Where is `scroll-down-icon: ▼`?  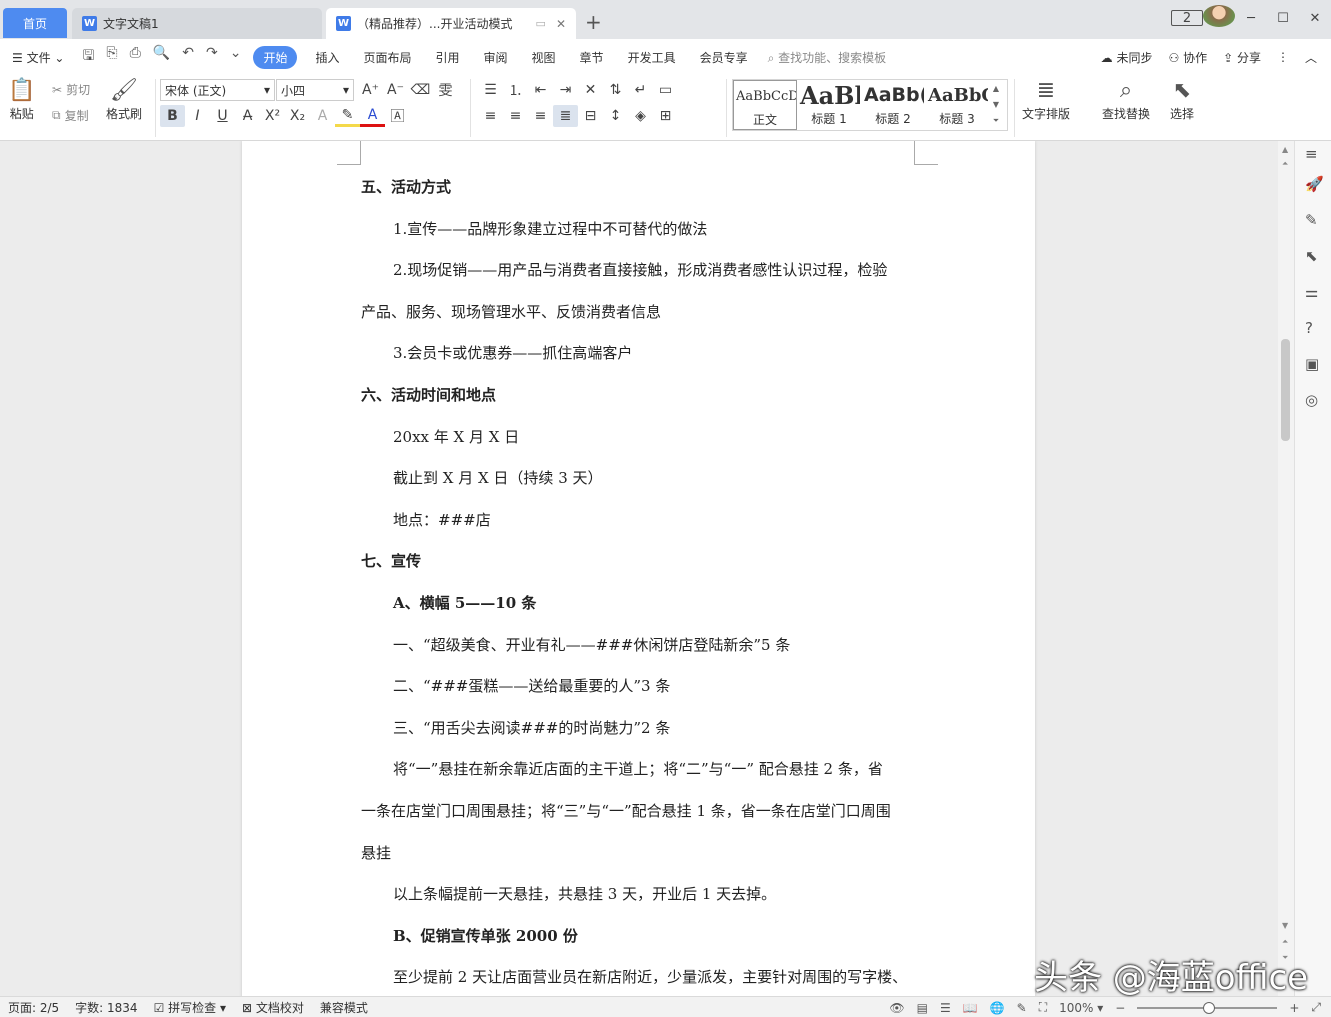
scroll-down-icon: ▼ is located at coordinates (1285, 925).